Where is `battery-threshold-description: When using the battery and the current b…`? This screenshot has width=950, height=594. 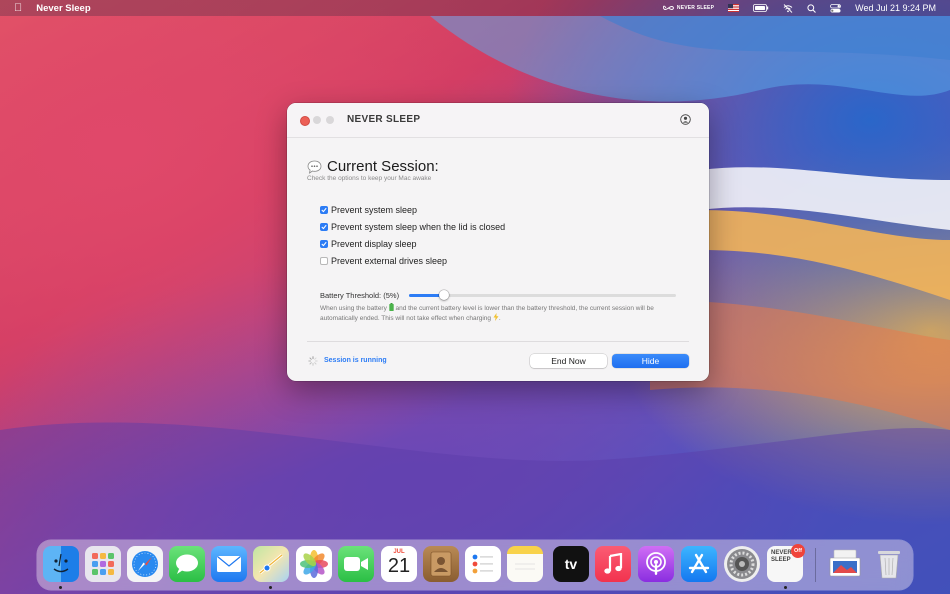
battery-threshold-description: When using the battery and the current b… is located at coordinates (500, 313).